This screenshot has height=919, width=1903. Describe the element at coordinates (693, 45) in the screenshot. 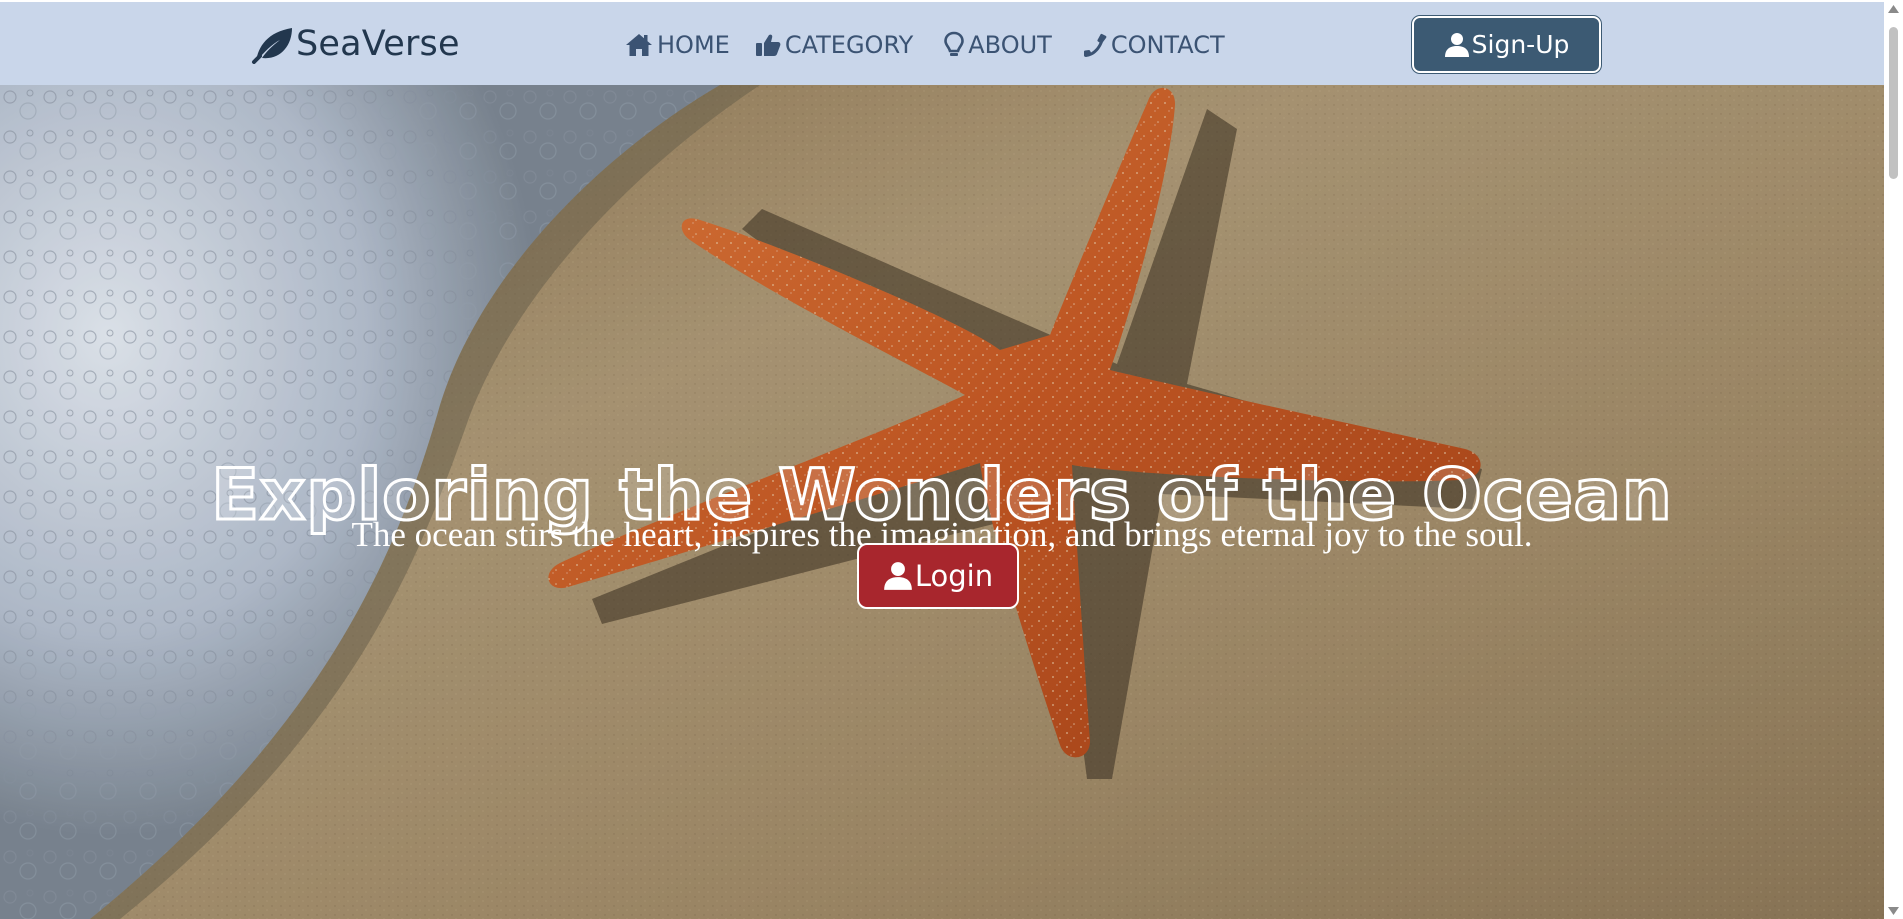

I see `nav-home-label: HOME` at that location.